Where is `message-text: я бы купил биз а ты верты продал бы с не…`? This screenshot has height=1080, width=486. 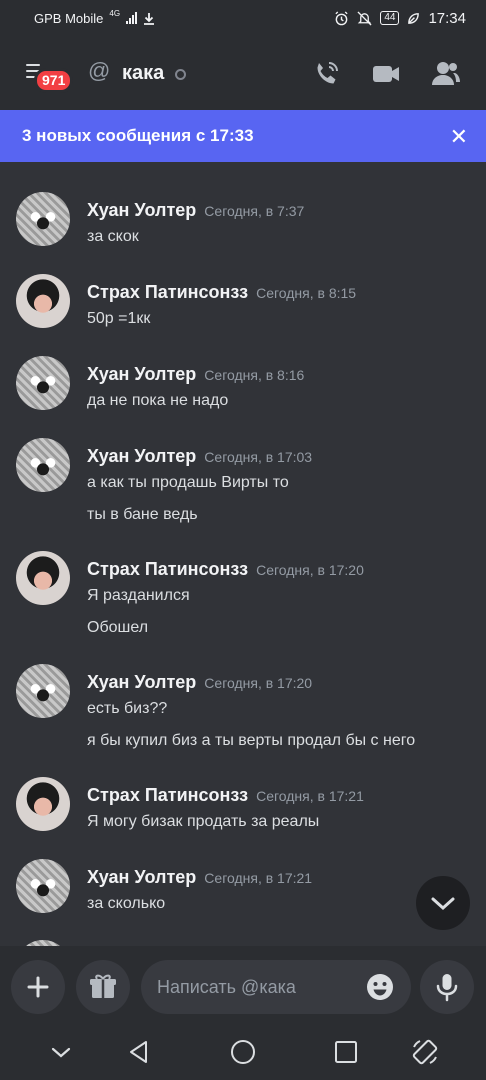 message-text: я бы купил биз а ты верты продал бы с не… is located at coordinates (251, 740).